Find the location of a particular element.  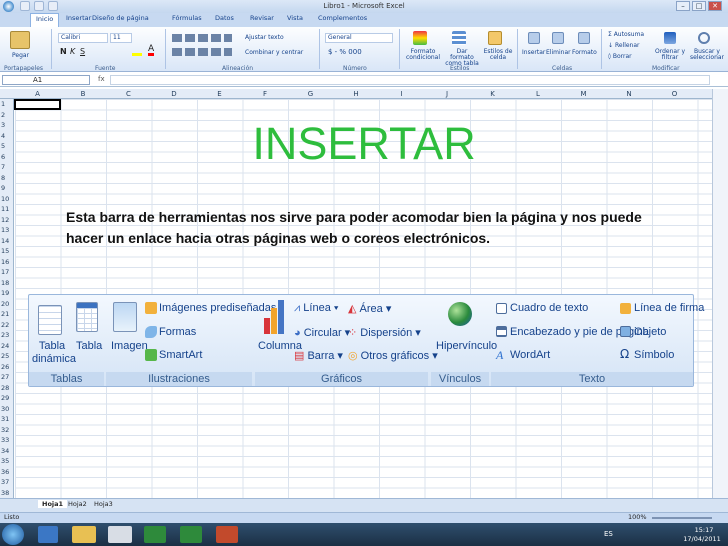

row-header: 35 is located at coordinates (5, 461).